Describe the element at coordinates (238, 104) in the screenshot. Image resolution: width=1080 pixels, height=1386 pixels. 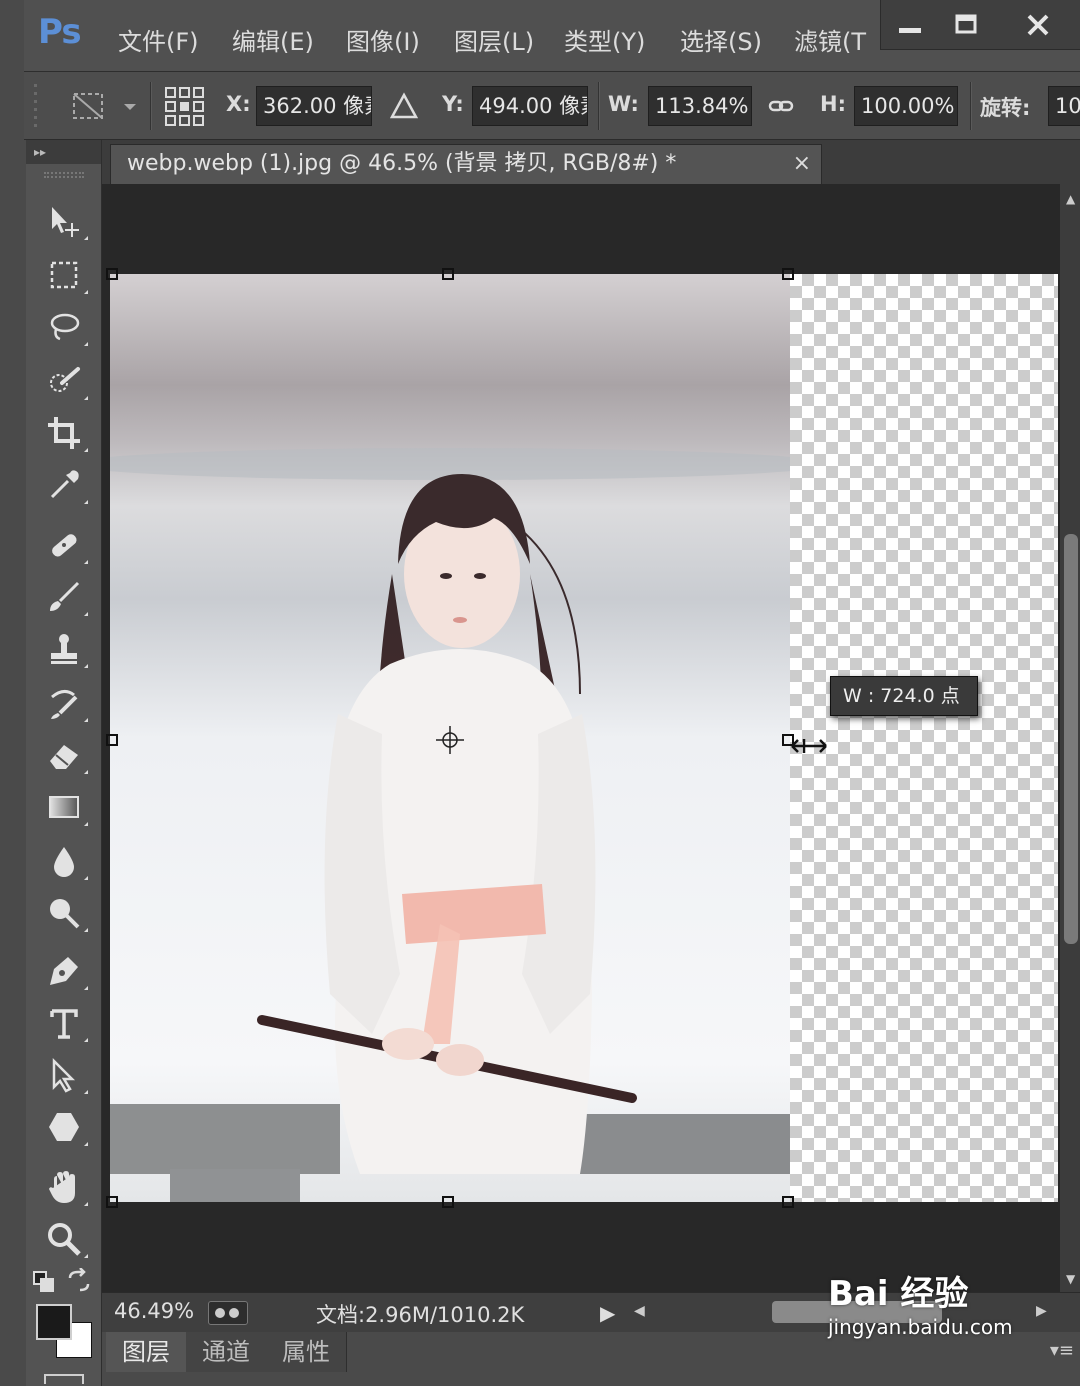
I see `x-label: X:` at that location.